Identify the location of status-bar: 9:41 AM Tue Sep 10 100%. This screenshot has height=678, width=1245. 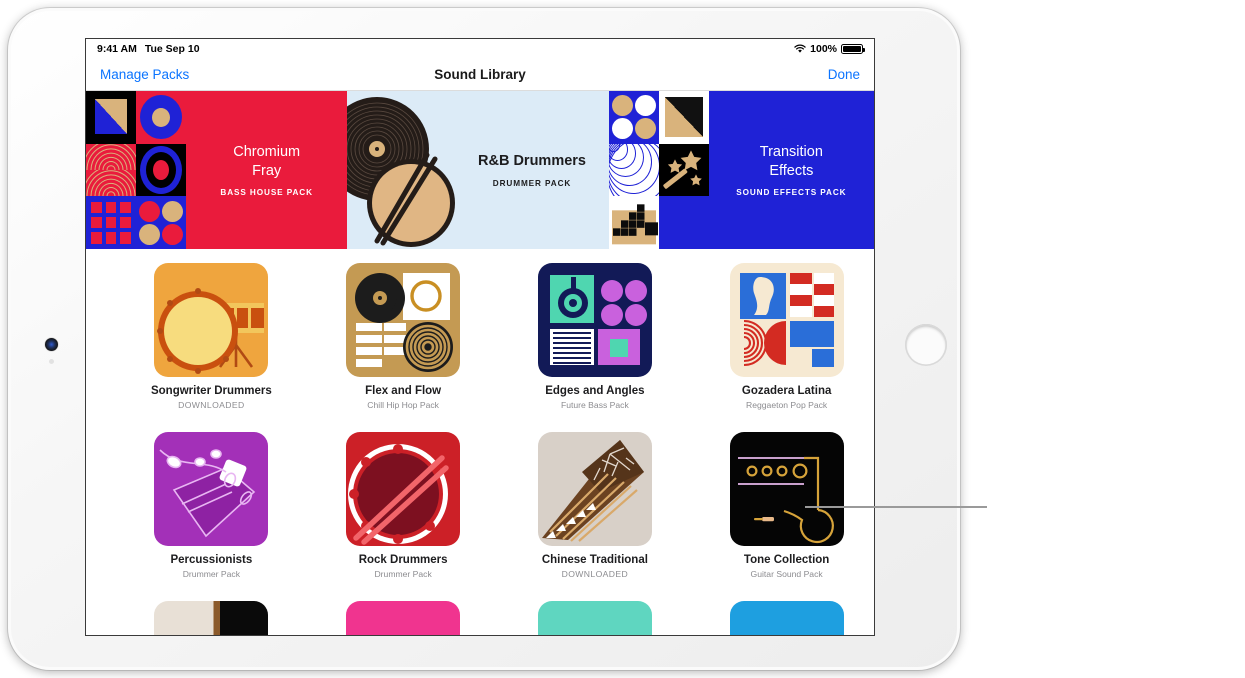
(480, 49).